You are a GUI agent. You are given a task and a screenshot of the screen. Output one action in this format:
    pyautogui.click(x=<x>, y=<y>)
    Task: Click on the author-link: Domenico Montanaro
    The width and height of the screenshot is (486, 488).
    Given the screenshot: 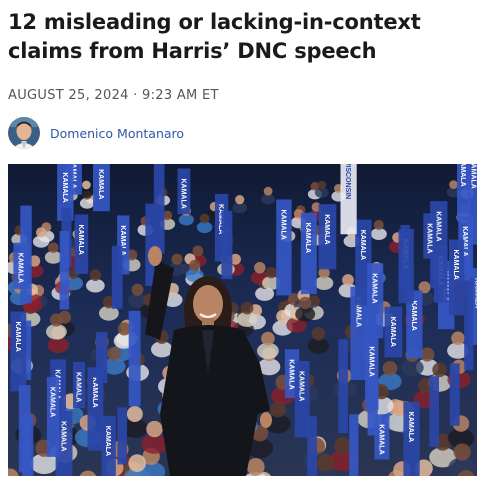 What is the action you would take?
    pyautogui.click(x=117, y=133)
    